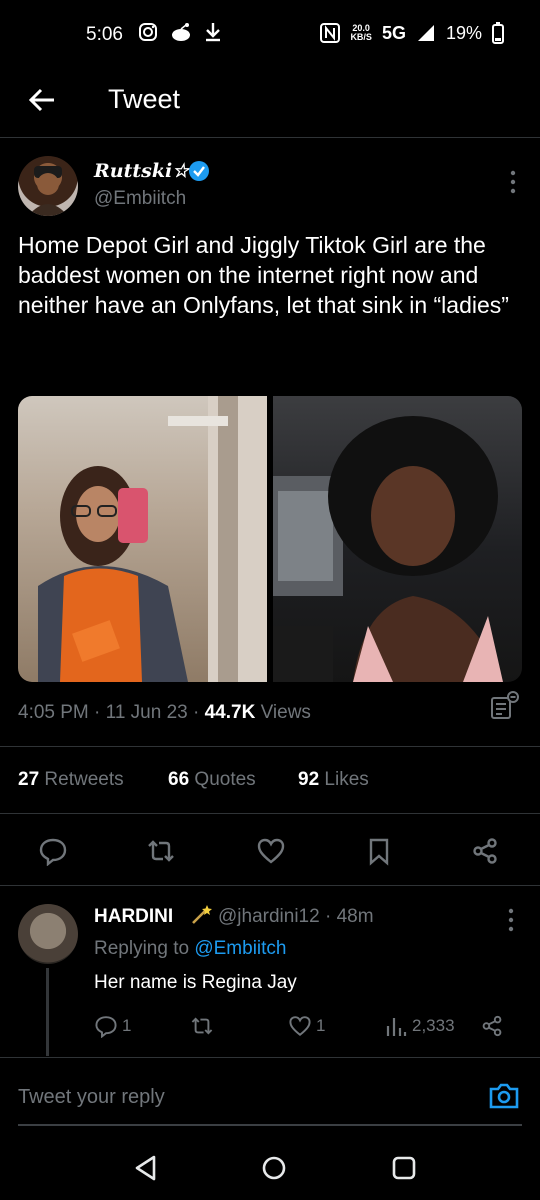  I want to click on reply-likes-count: 1, so click(321, 1025).